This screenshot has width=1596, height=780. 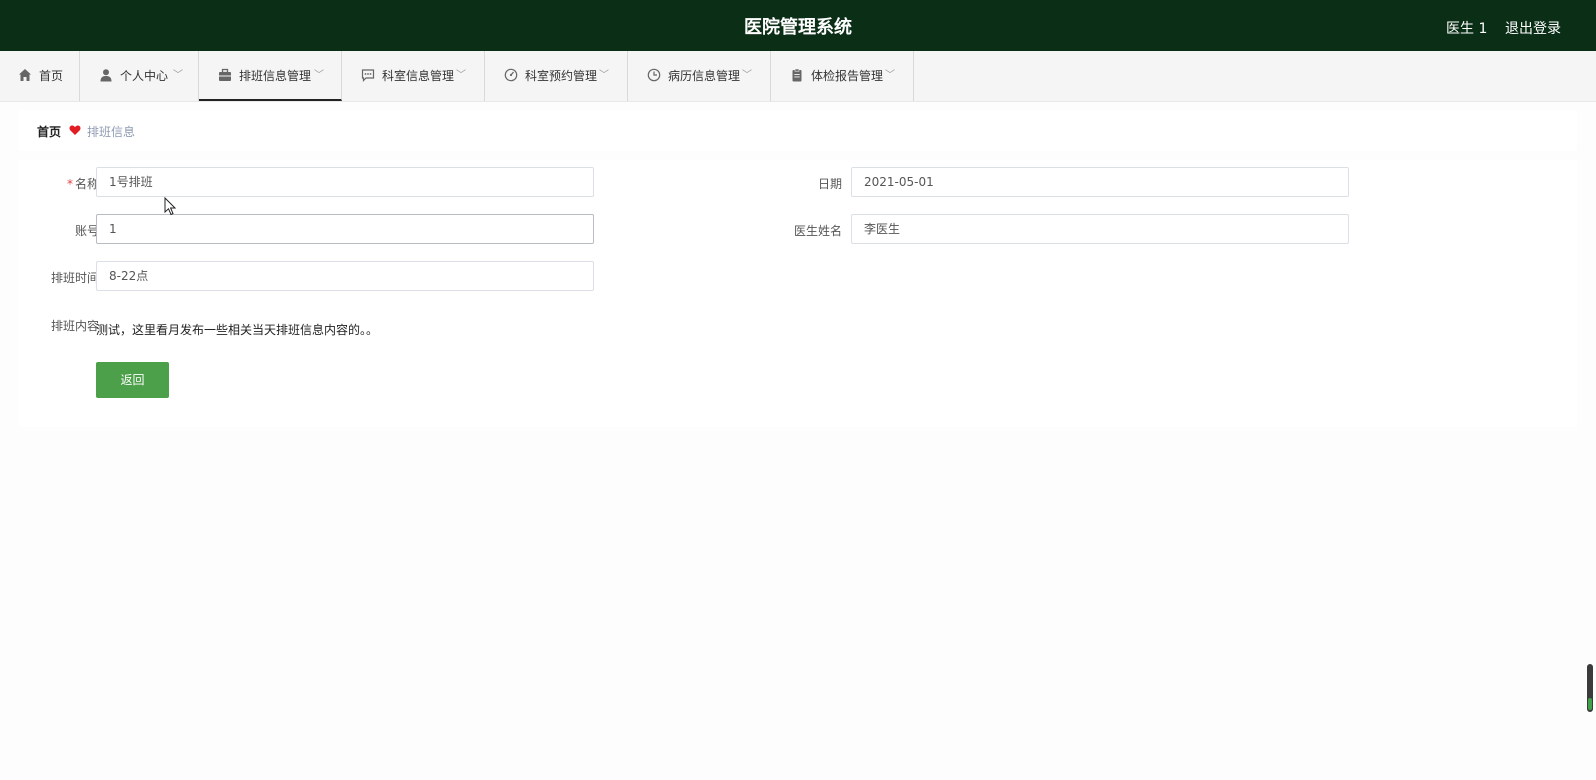 What do you see at coordinates (847, 76) in the screenshot?
I see `nav-label: 体检报告管理` at bounding box center [847, 76].